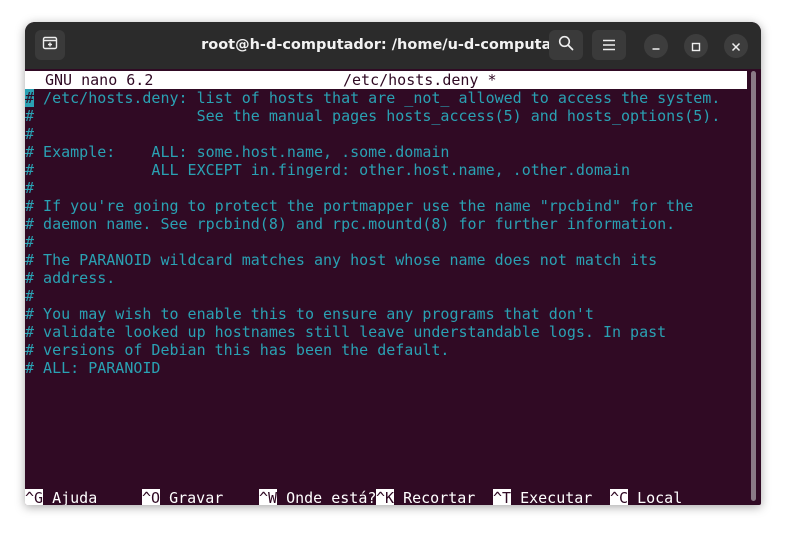 This screenshot has height=533, width=786. I want to click on shortcut-key: ^W, so click(268, 497).